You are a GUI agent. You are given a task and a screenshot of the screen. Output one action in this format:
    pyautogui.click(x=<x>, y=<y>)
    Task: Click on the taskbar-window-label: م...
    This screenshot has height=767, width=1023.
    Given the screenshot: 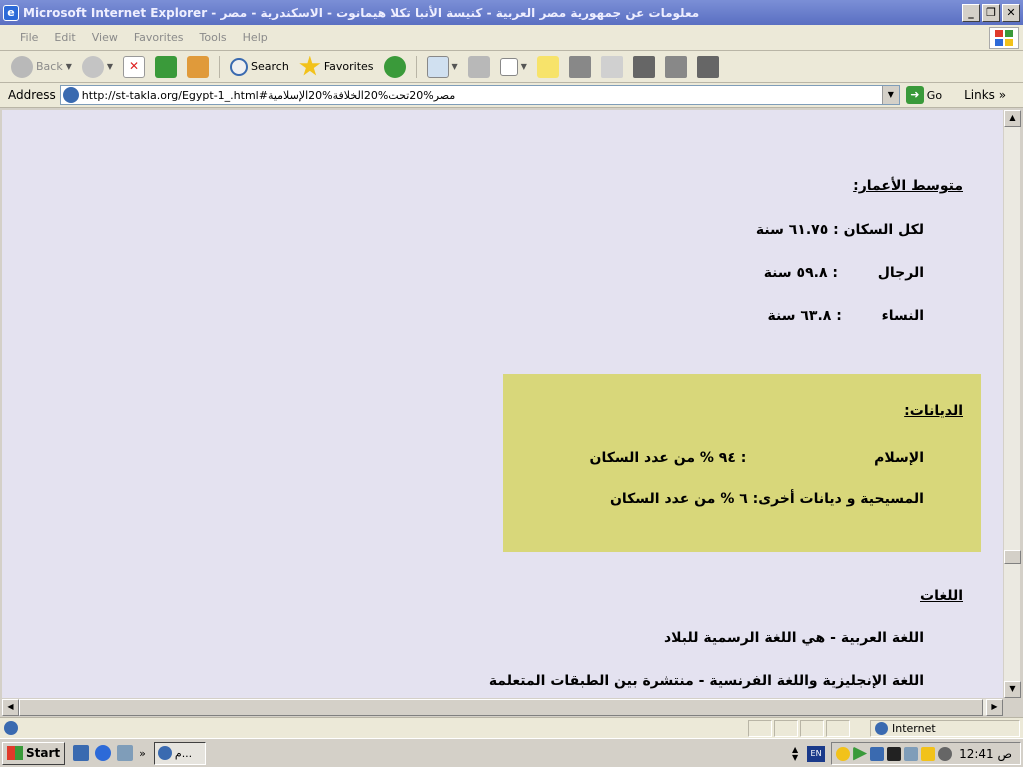 What is the action you would take?
    pyautogui.click(x=183, y=753)
    